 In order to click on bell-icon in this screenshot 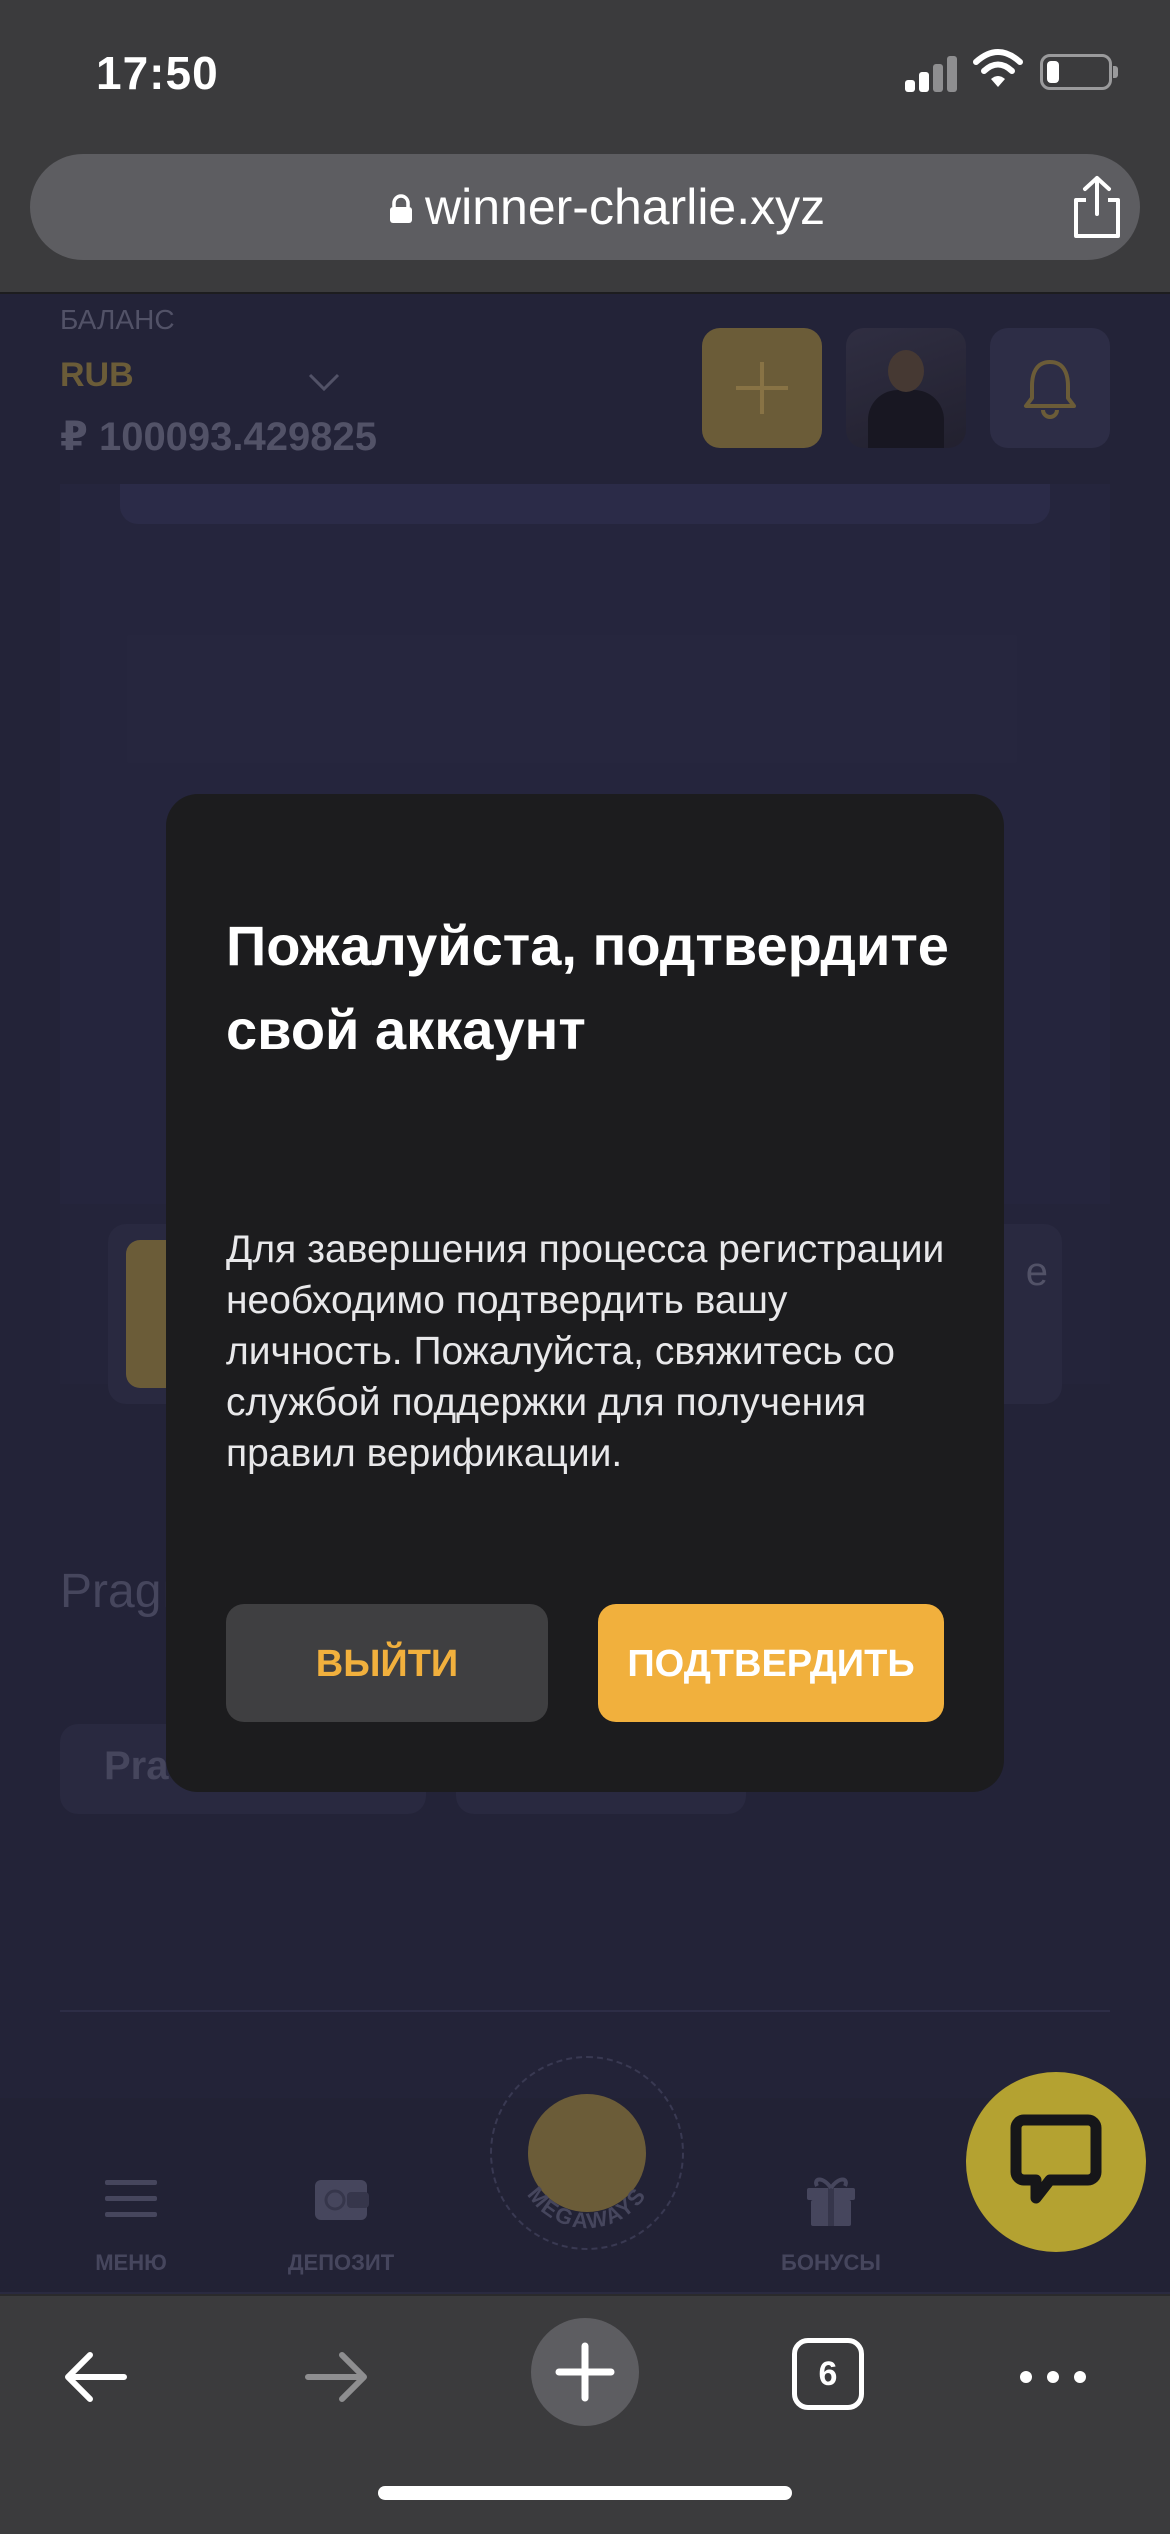, I will do `click(1050, 389)`.